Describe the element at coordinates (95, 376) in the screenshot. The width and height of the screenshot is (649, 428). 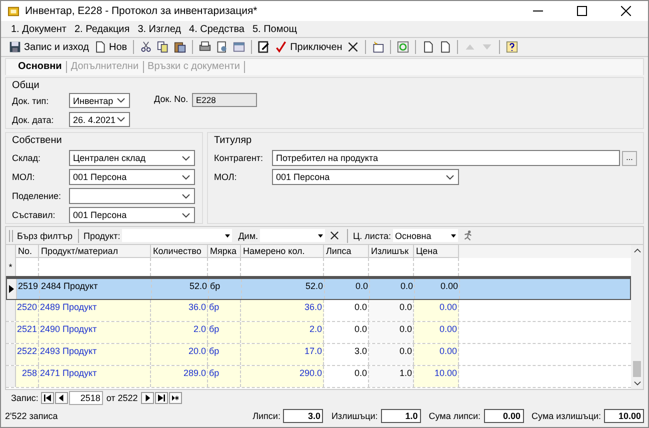
I see `table-cell: 2471 Продукт` at that location.